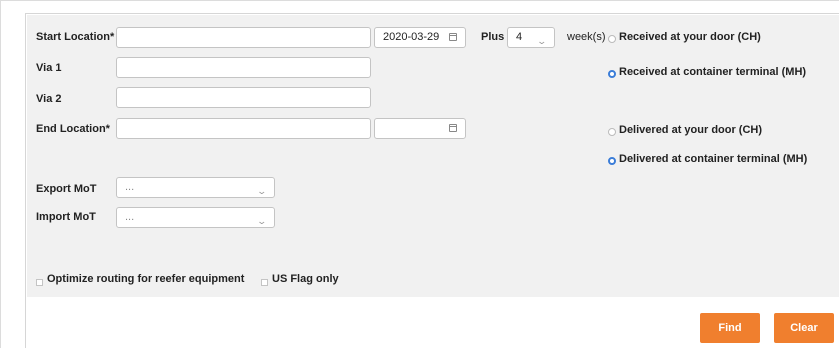  Describe the element at coordinates (690, 37) in the screenshot. I see `received-door-label: Received at your door (CH)` at that location.